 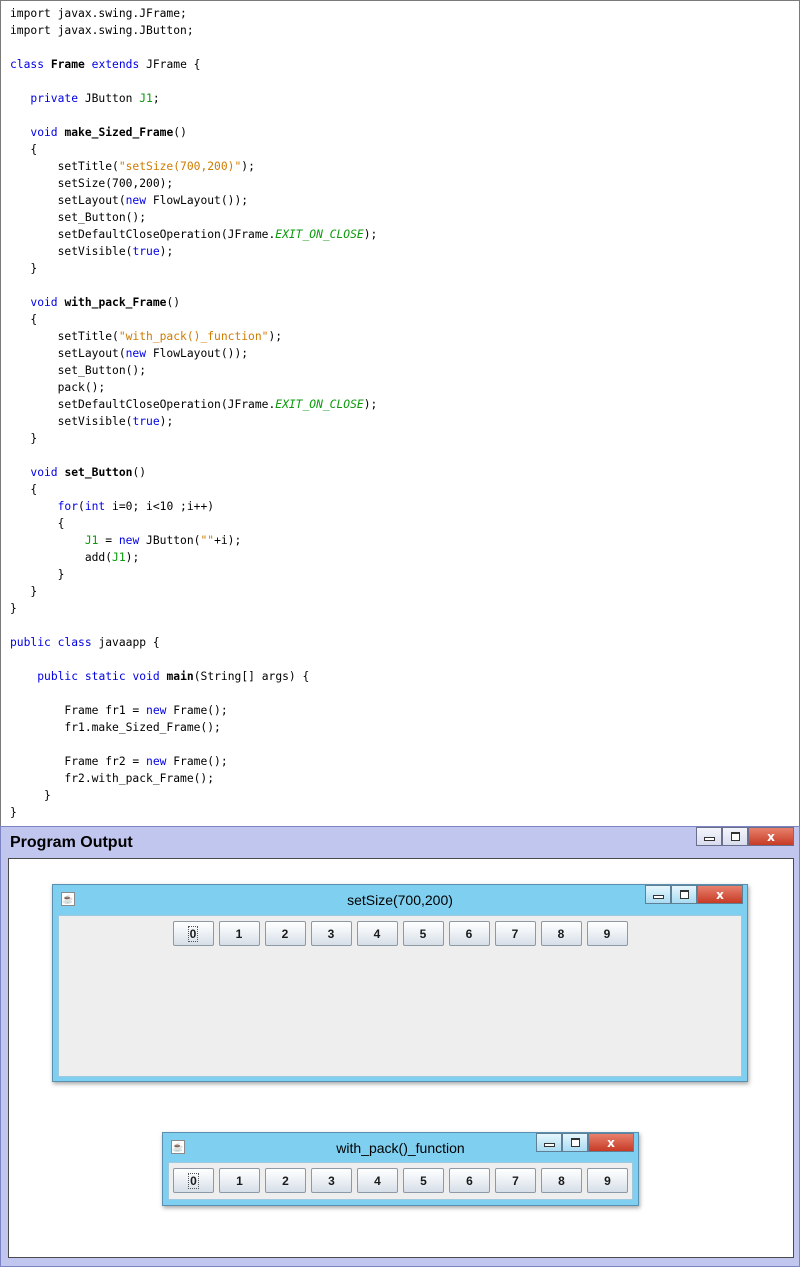 I want to click on minimize-icon, so click(x=658, y=897).